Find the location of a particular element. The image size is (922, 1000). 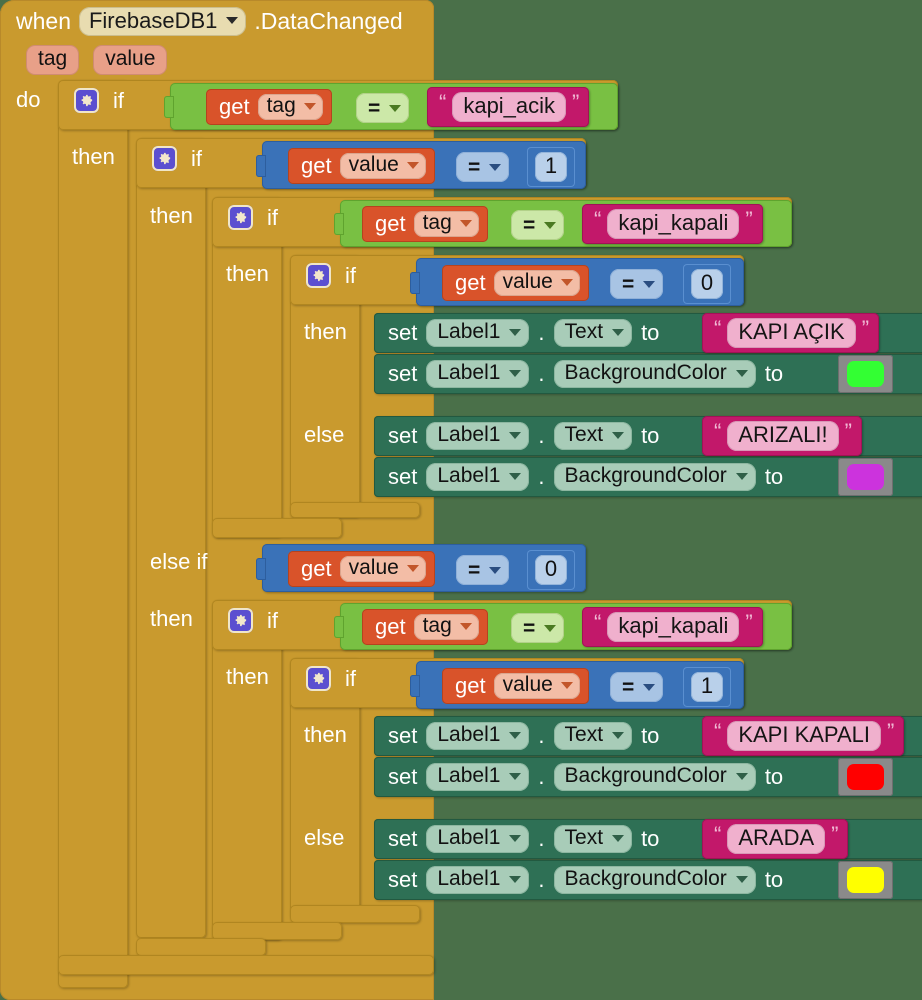

if-block-level1 is located at coordinates (93, 534).